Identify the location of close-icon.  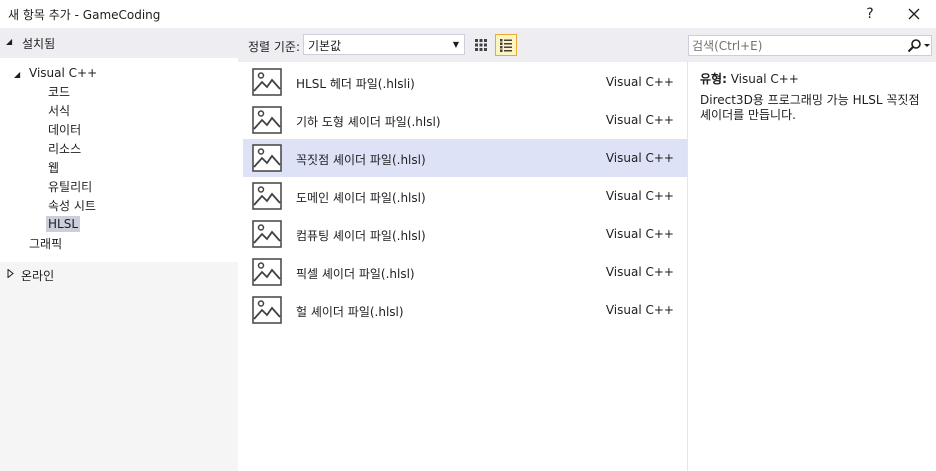
(914, 14).